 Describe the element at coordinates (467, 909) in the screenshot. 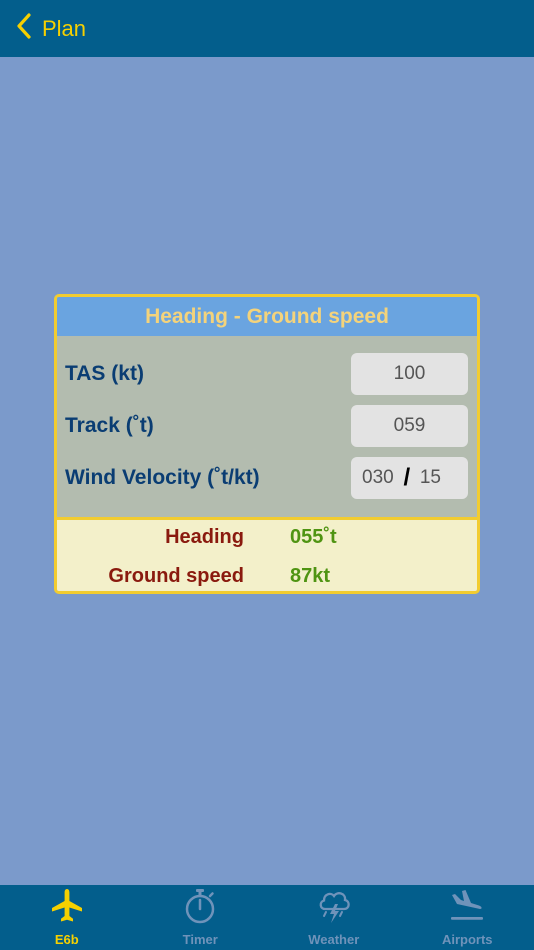

I see `plane-landing-icon` at that location.